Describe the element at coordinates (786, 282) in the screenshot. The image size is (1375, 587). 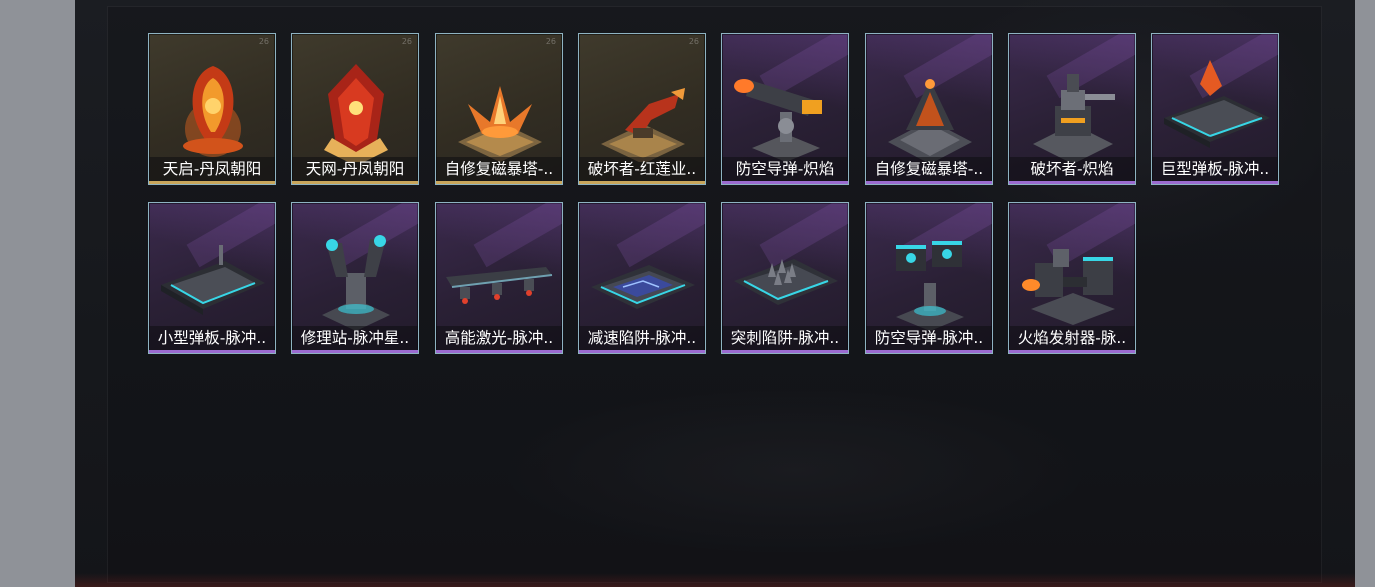
I see `spike-trap-icon` at that location.